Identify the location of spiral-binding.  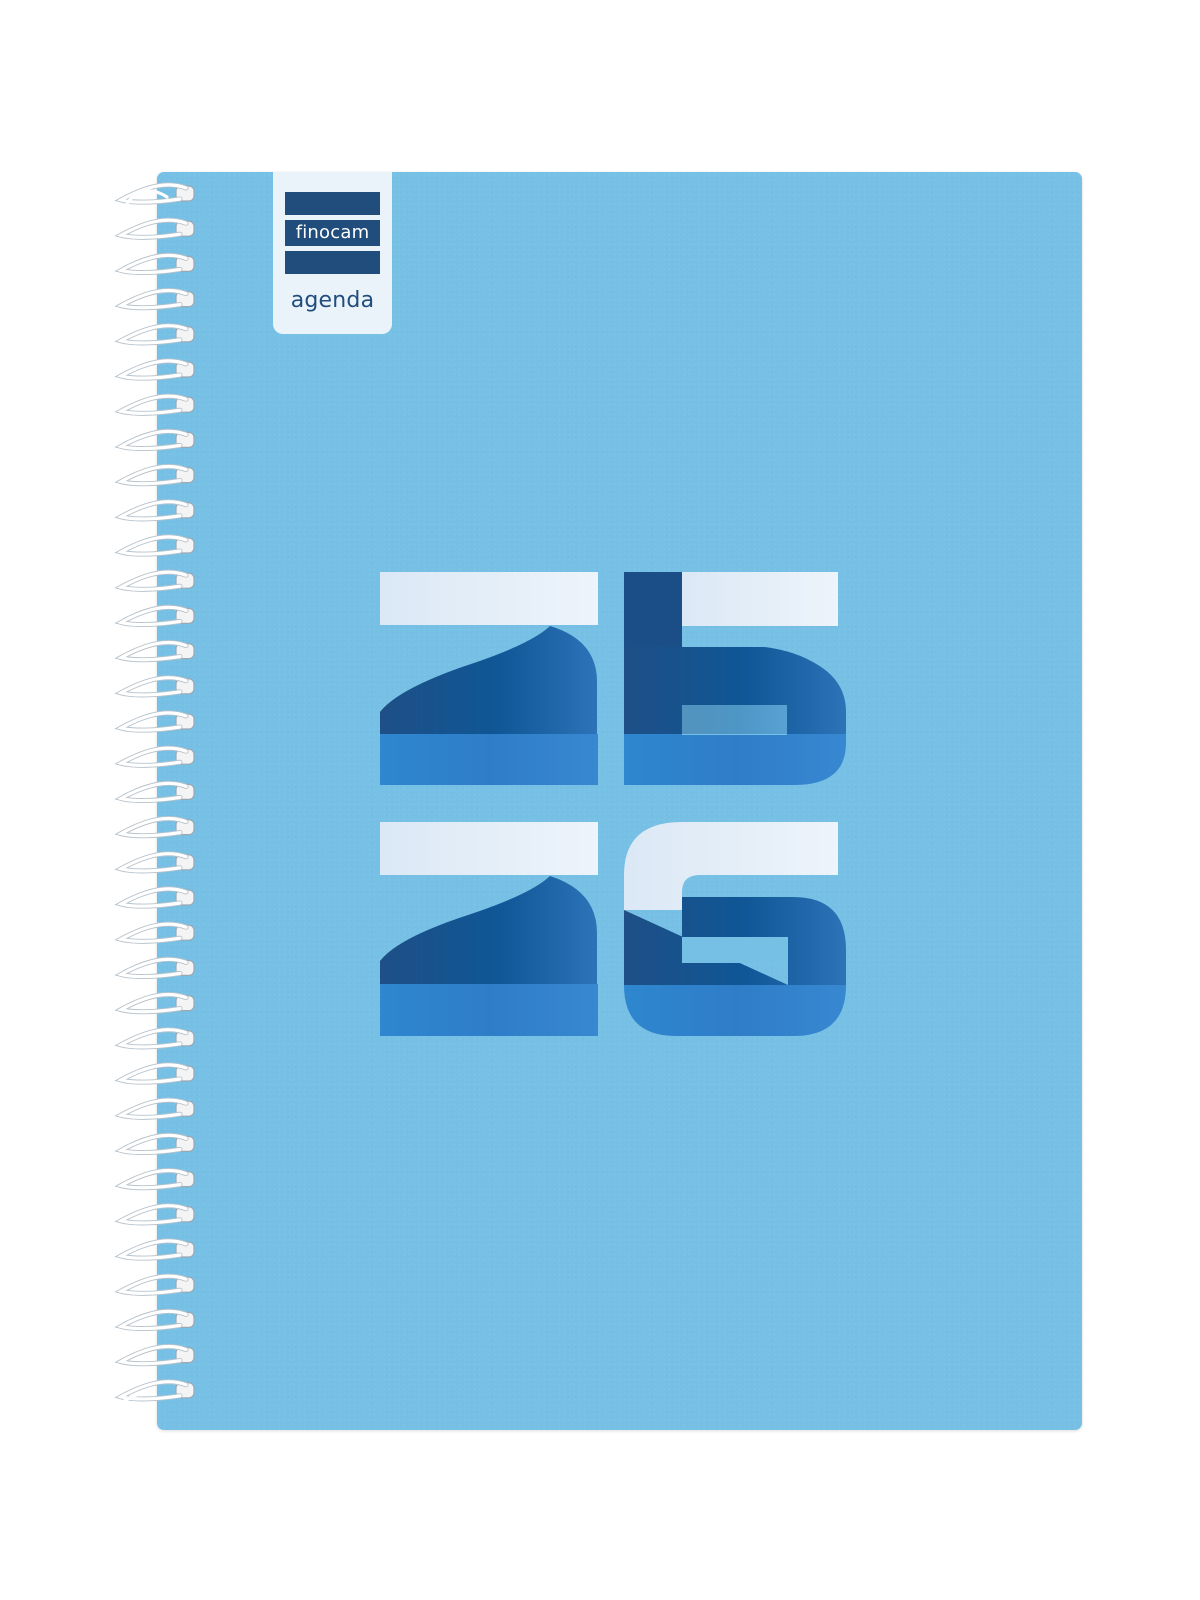
(154, 804).